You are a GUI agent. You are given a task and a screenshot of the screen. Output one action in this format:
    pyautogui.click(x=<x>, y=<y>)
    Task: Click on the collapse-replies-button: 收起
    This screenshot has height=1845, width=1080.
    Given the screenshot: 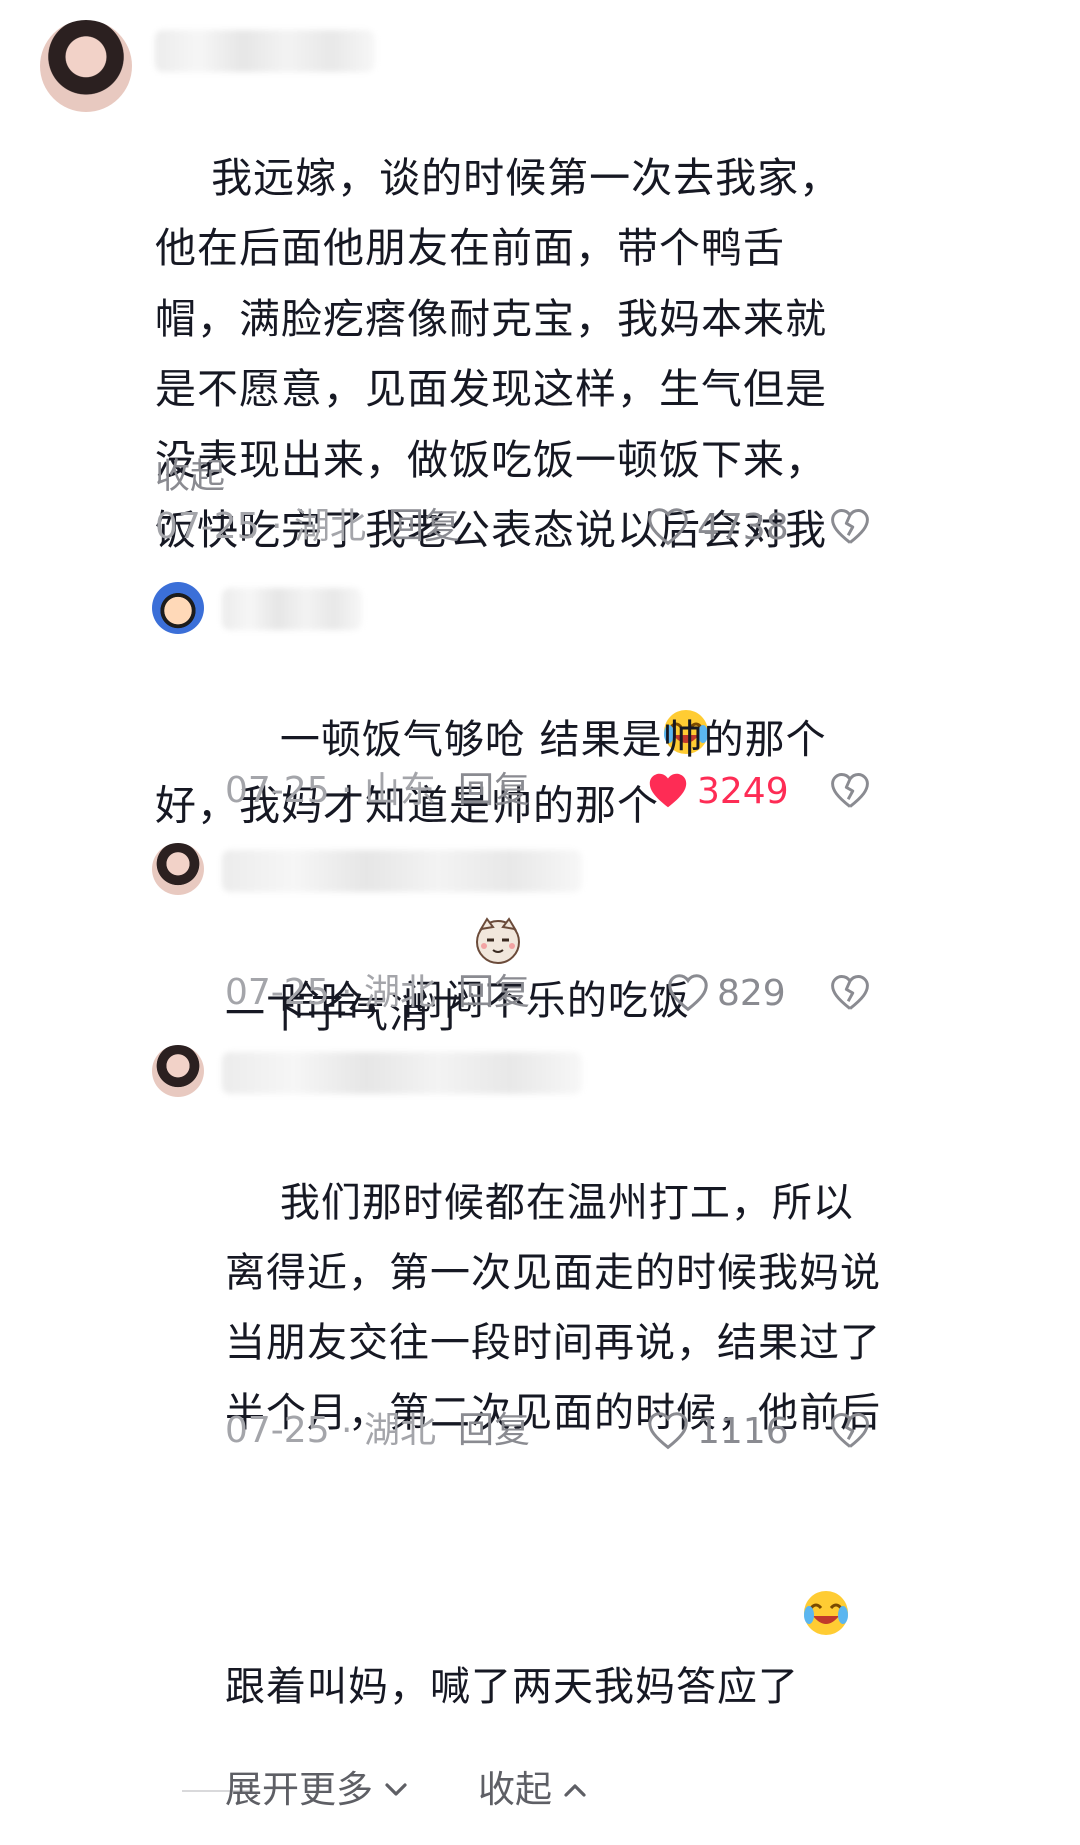 What is the action you would take?
    pyautogui.click(x=534, y=1790)
    